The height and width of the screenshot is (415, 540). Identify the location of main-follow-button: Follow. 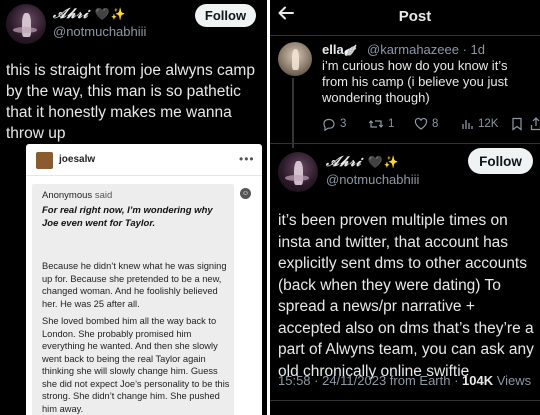
(500, 161).